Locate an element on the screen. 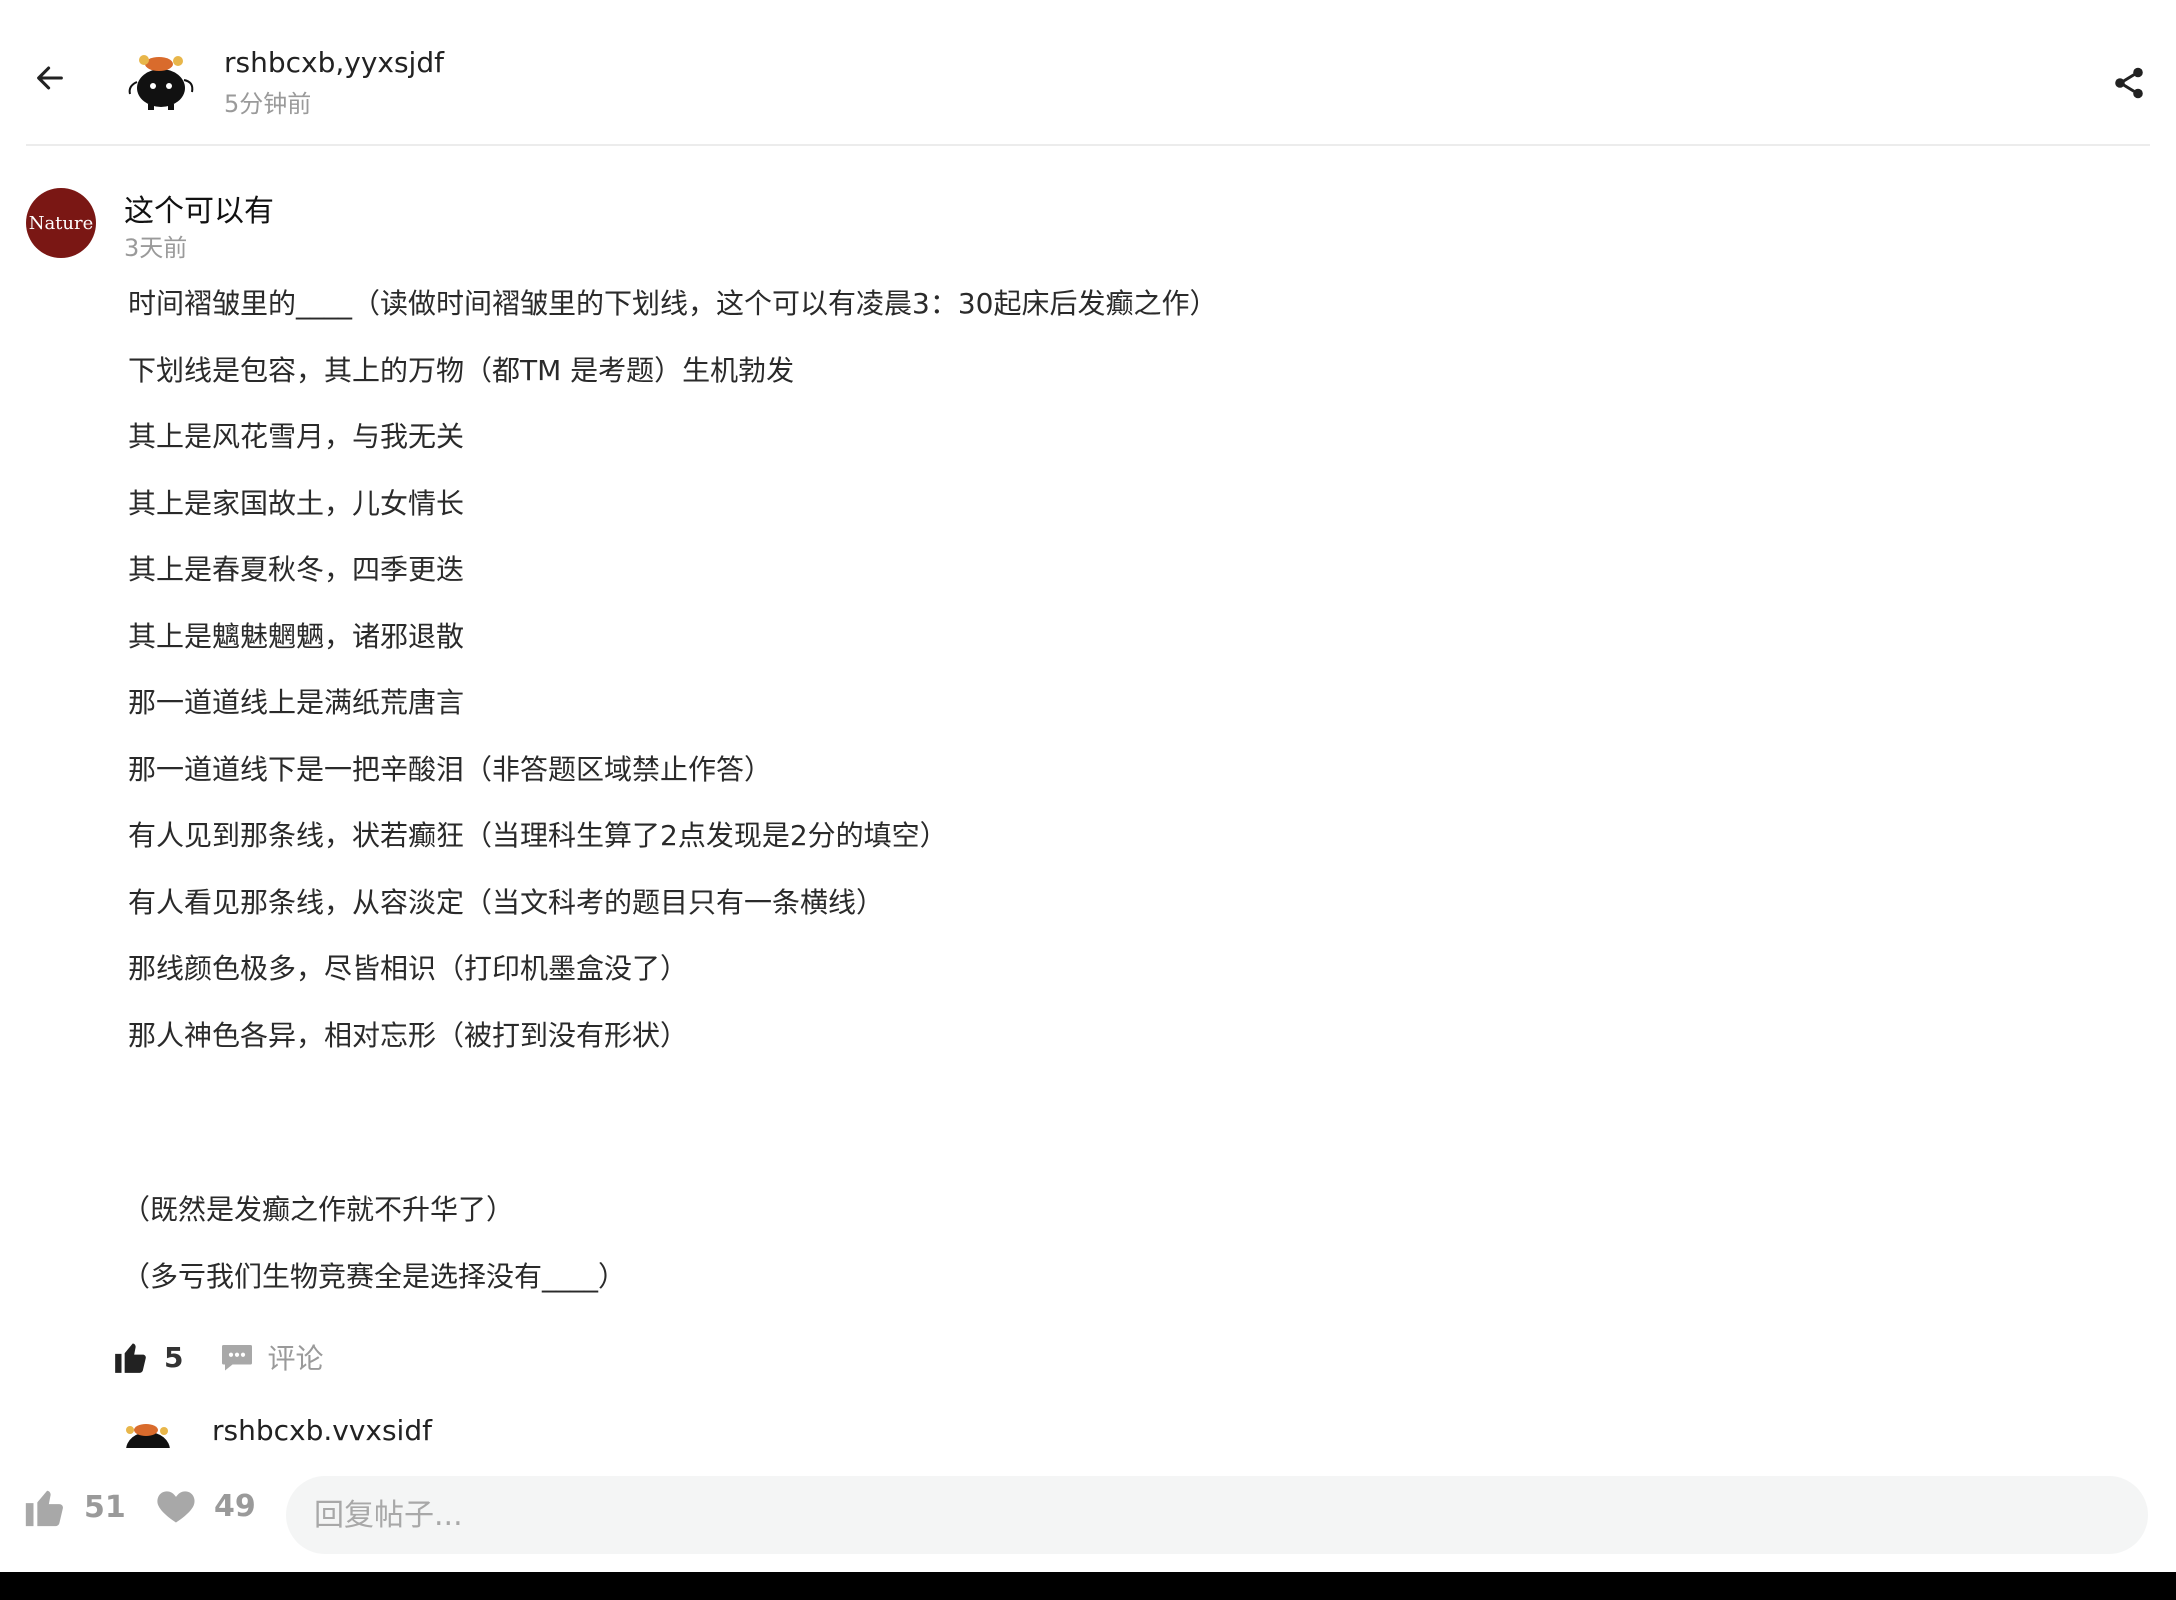 This screenshot has height=1600, width=2176. arrow-left-icon is located at coordinates (50, 78).